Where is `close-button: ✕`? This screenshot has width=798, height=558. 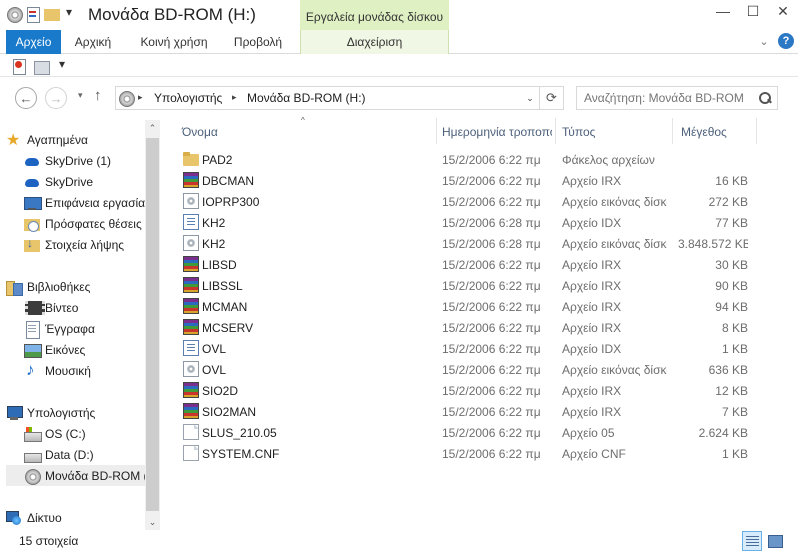 close-button: ✕ is located at coordinates (783, 11).